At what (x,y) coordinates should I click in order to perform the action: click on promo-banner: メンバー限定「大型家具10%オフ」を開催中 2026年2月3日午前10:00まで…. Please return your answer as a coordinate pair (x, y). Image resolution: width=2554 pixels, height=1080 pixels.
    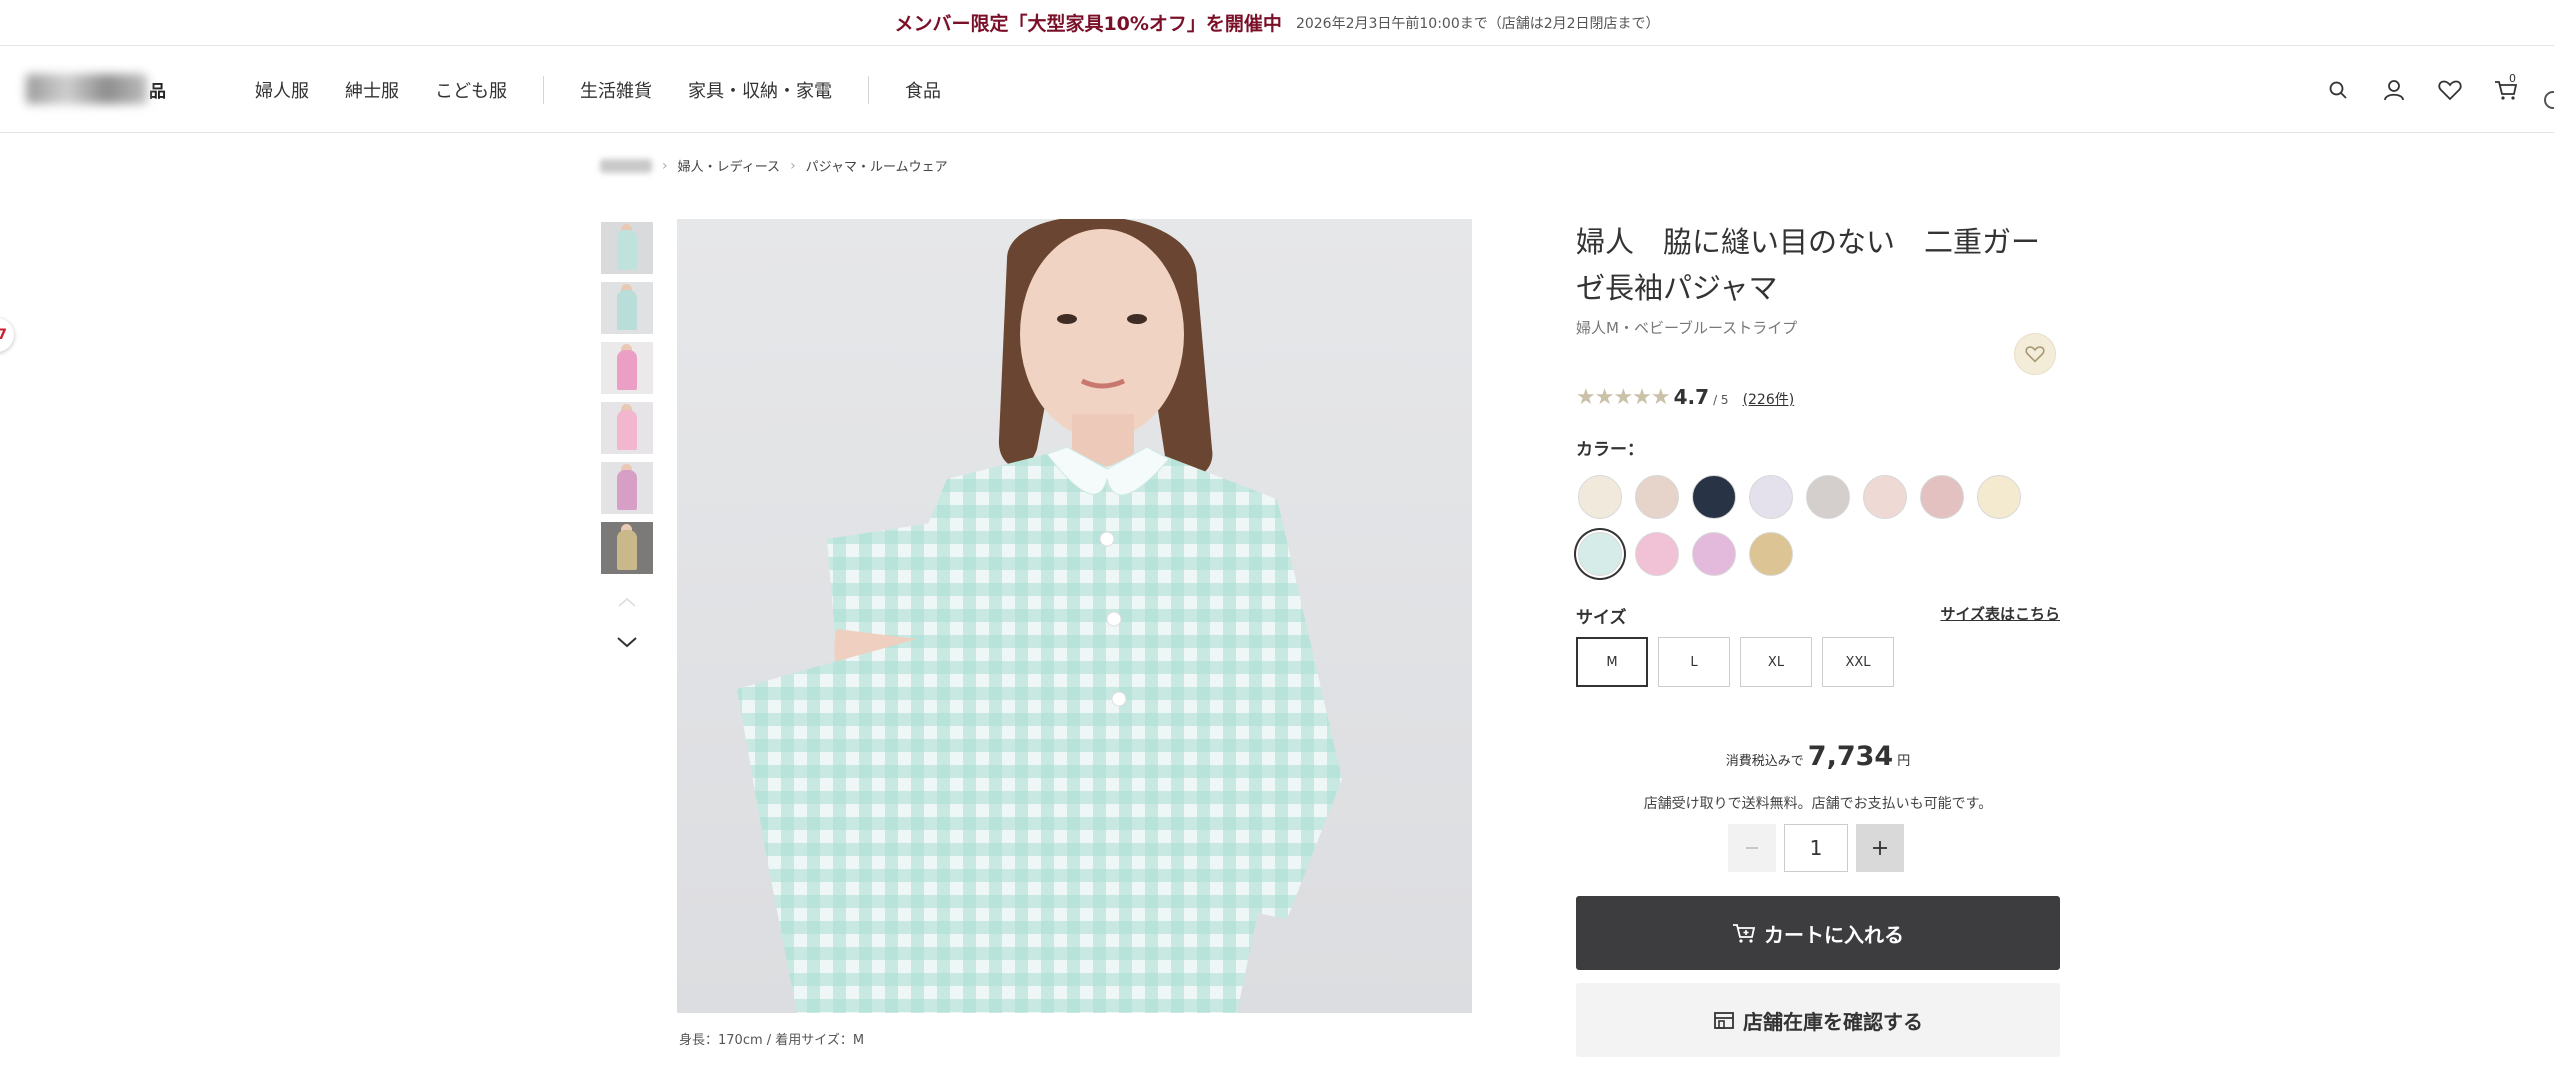
    Looking at the image, I should click on (1277, 23).